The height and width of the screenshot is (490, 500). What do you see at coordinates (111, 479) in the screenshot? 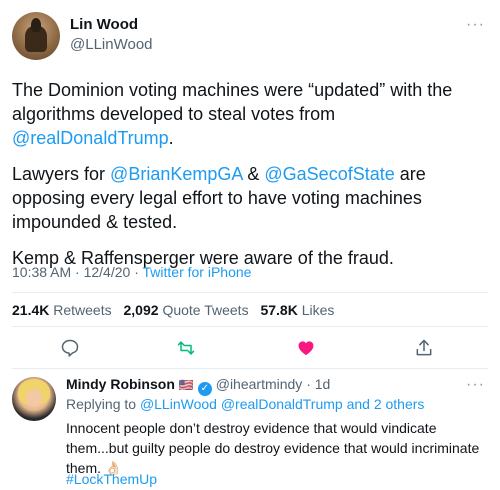
I see `reply-hashtag: #LockThemUp` at bounding box center [111, 479].